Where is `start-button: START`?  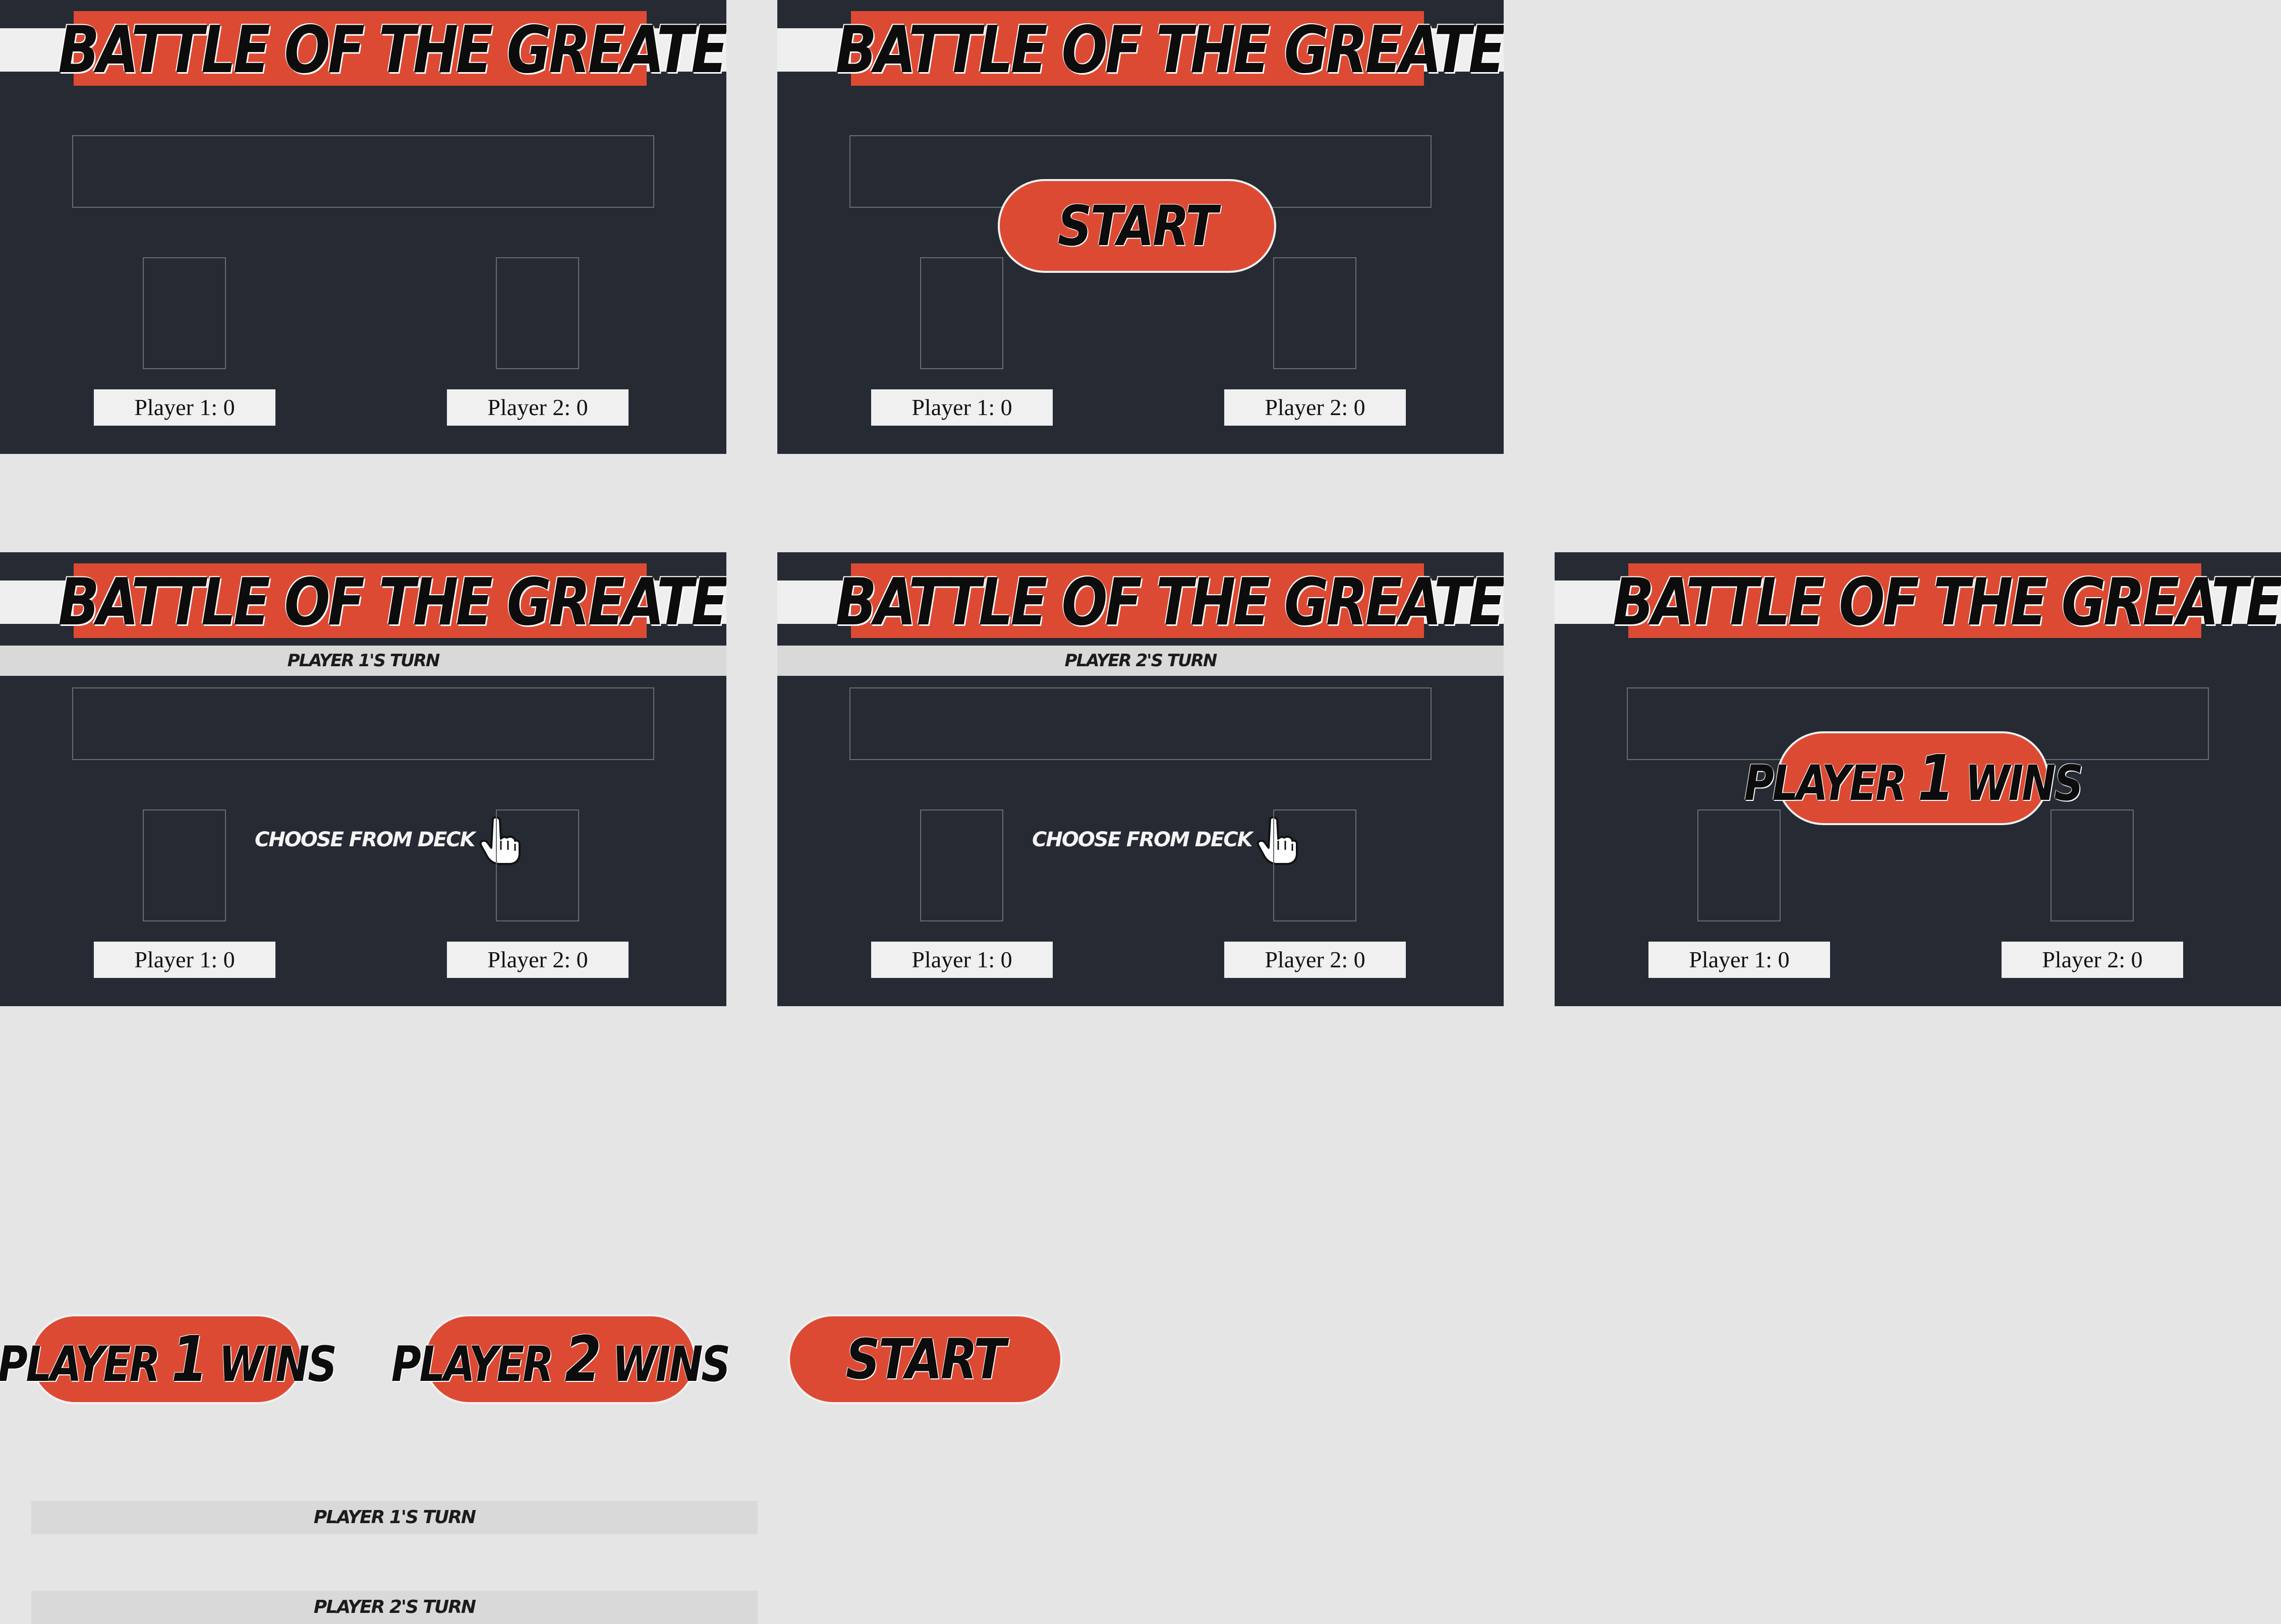 start-button: START is located at coordinates (1137, 226).